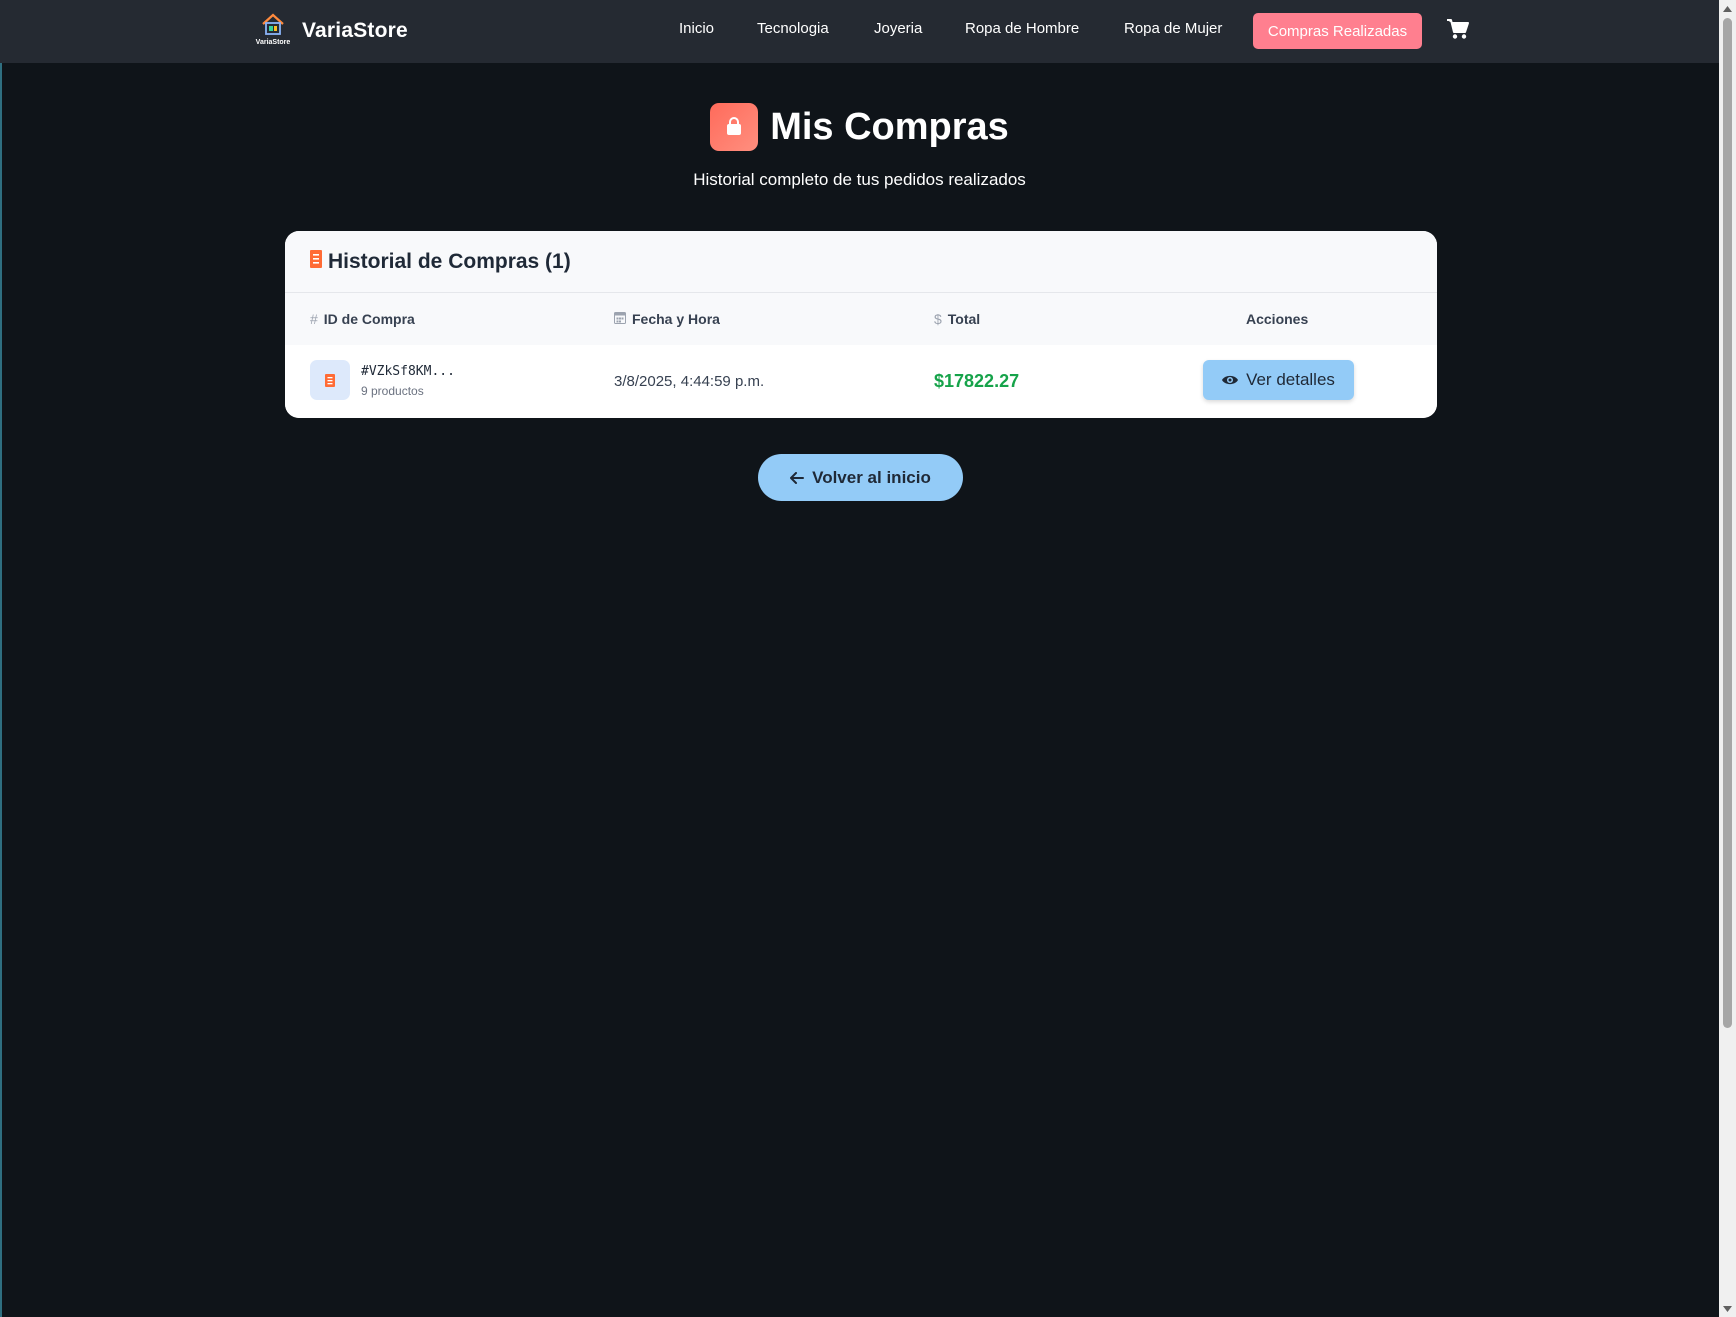 Image resolution: width=1736 pixels, height=1317 pixels. Describe the element at coordinates (889, 126) in the screenshot. I see `page-title: Mis Compras` at that location.